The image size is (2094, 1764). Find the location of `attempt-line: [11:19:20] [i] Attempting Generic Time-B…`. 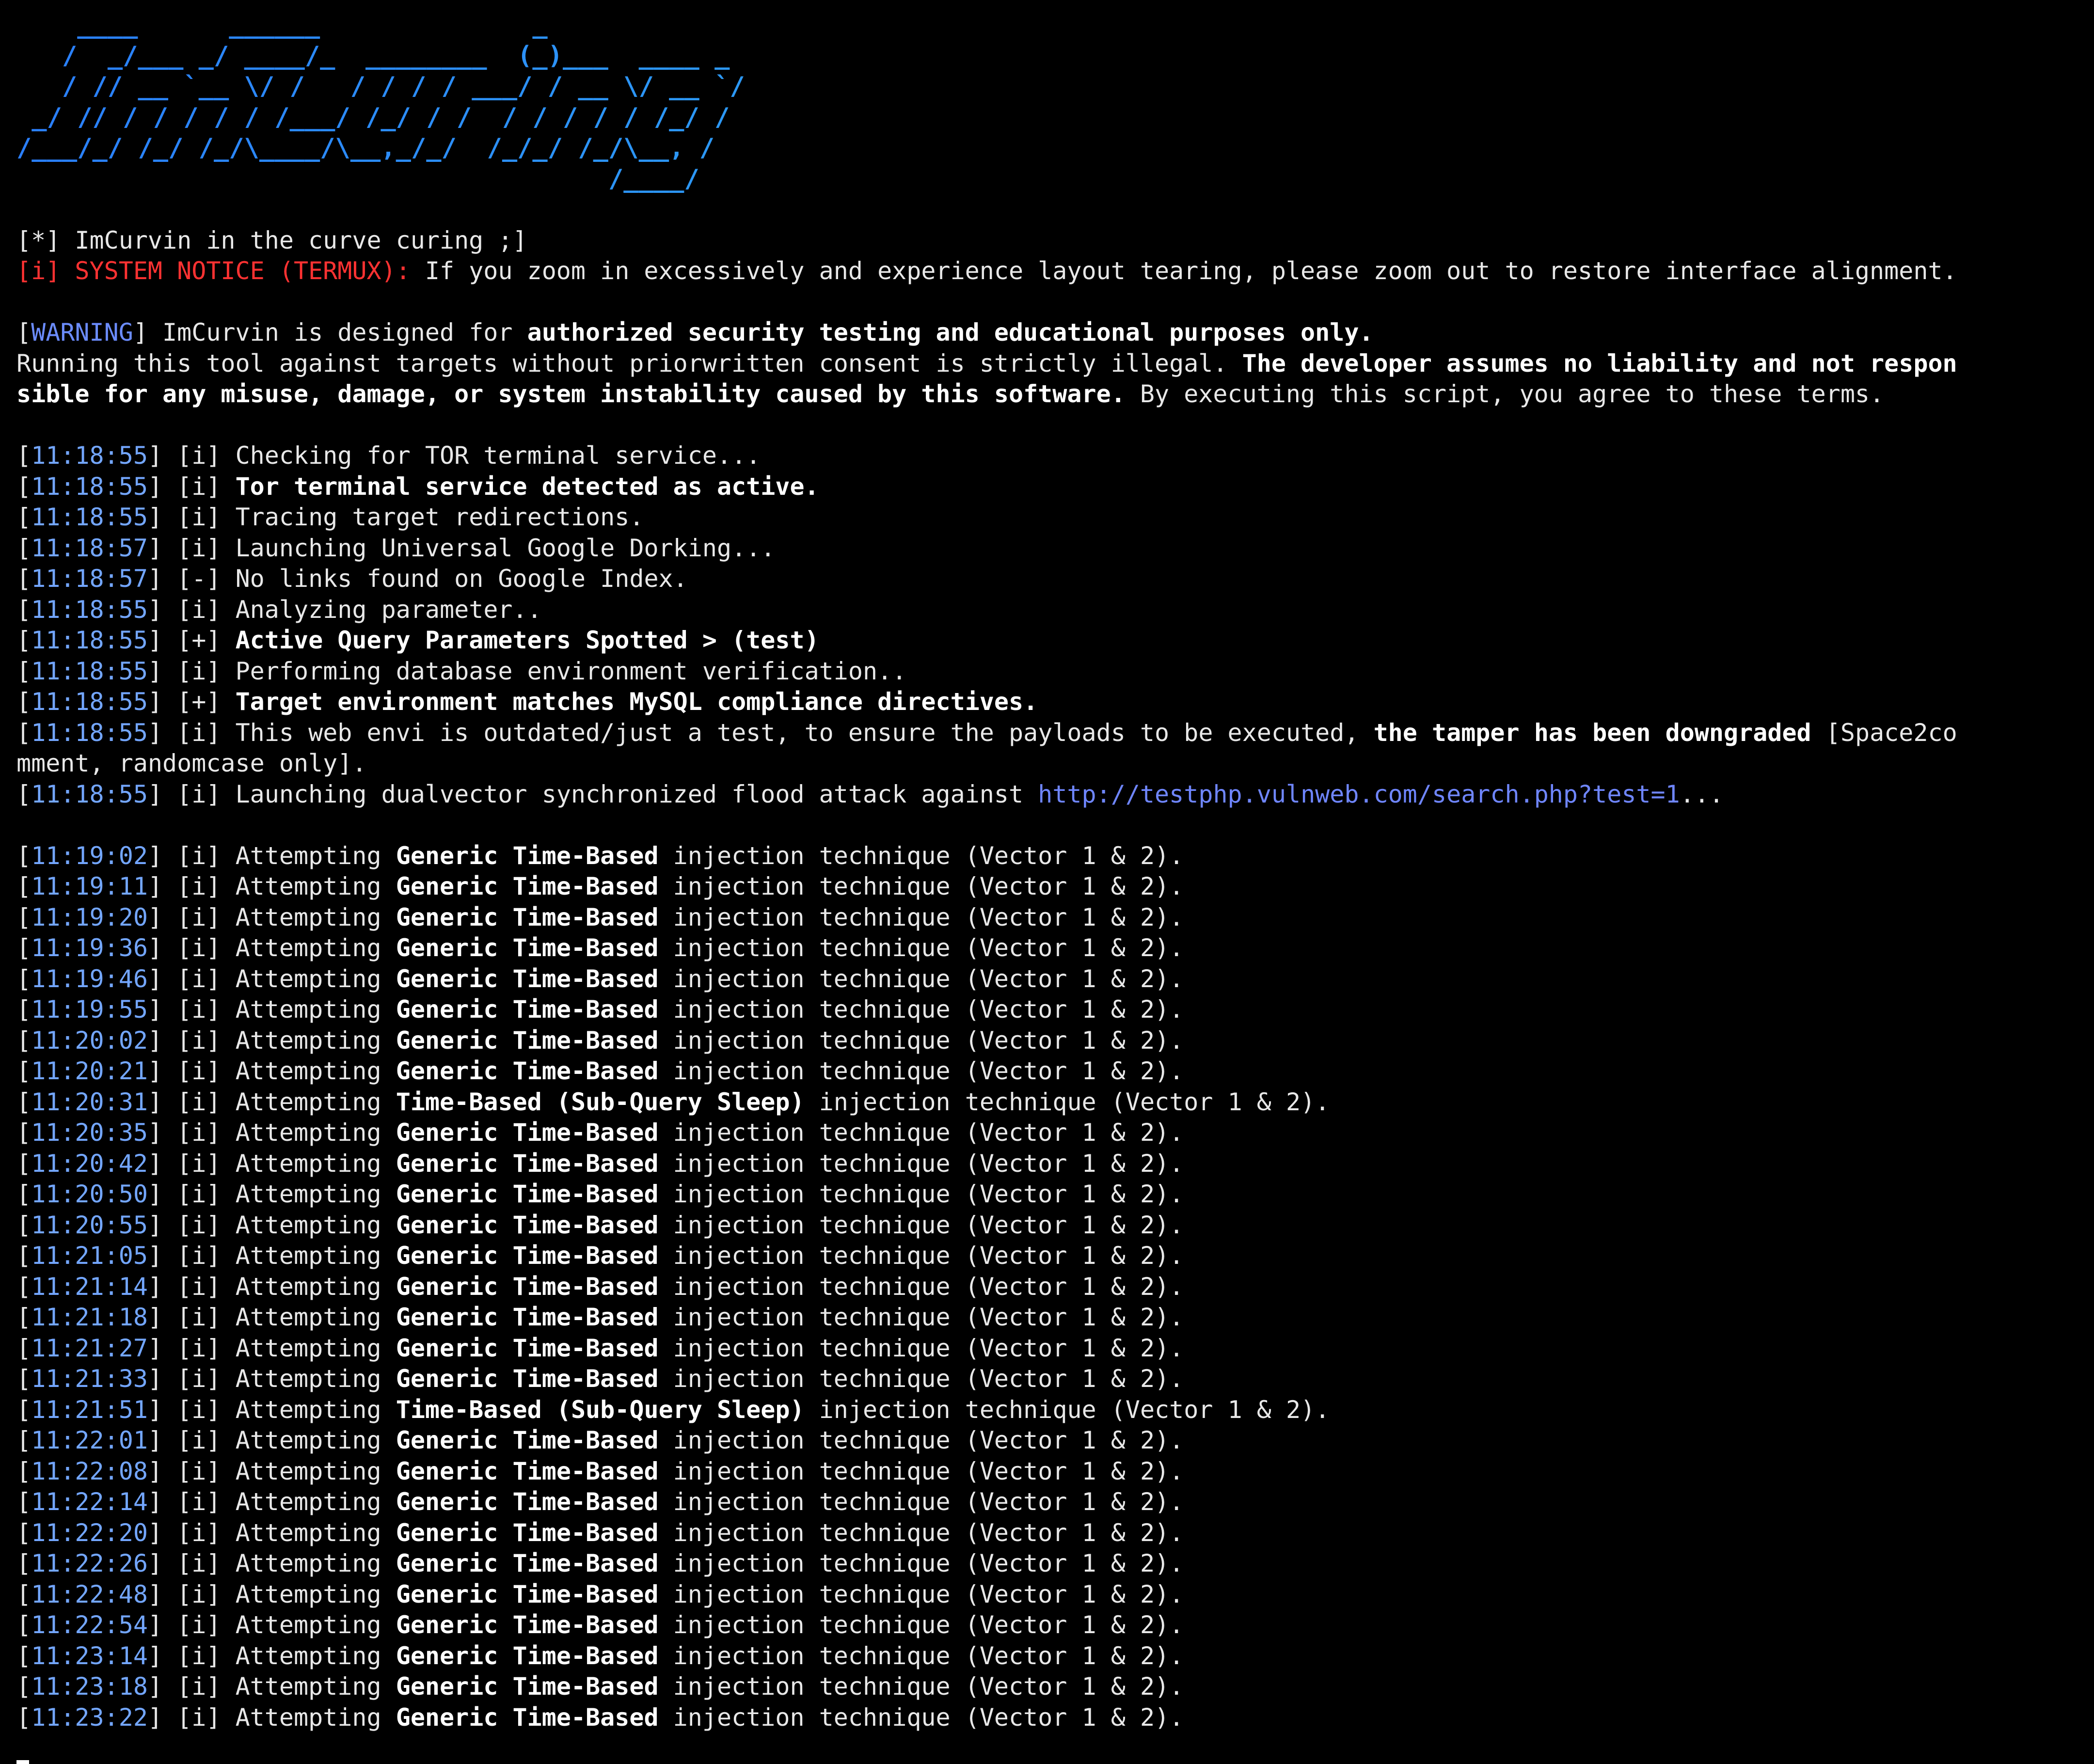

attempt-line: [11:19:20] [i] Attempting Generic Time-B… is located at coordinates (1048, 918).